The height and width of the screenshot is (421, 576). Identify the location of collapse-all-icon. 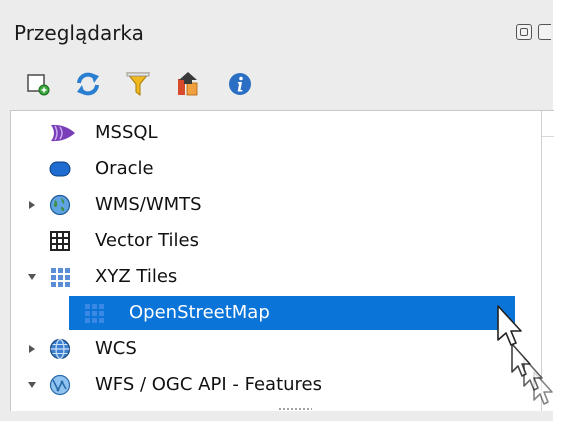
(188, 84).